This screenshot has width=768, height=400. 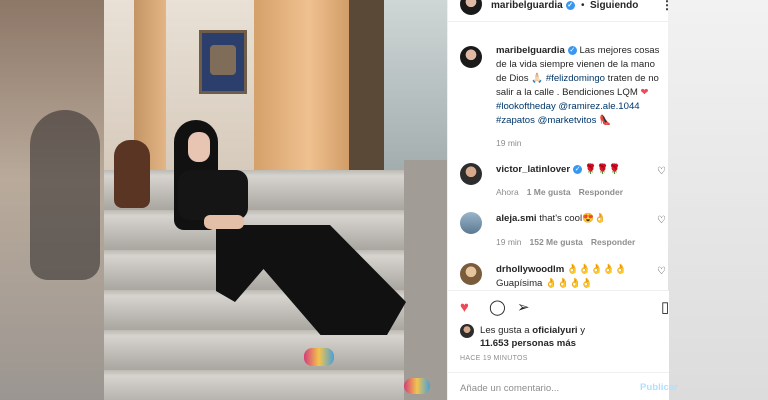 I want to click on comment-meta: 19 min 152 Me gusta Responder, so click(x=565, y=242).